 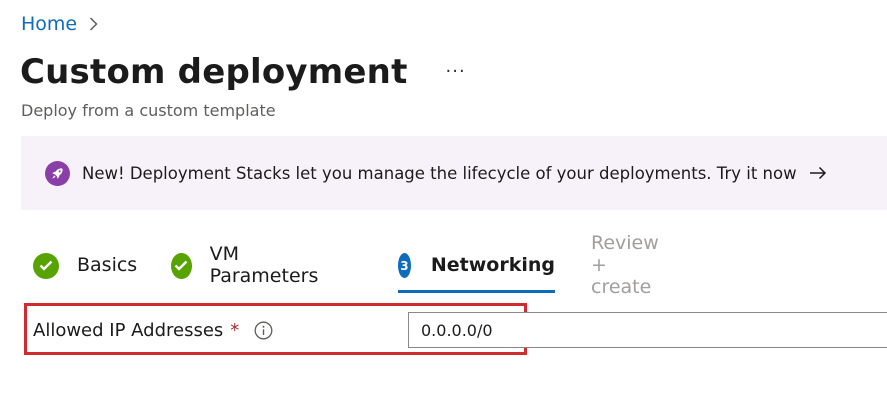 What do you see at coordinates (818, 173) in the screenshot?
I see `arrow-right-icon` at bounding box center [818, 173].